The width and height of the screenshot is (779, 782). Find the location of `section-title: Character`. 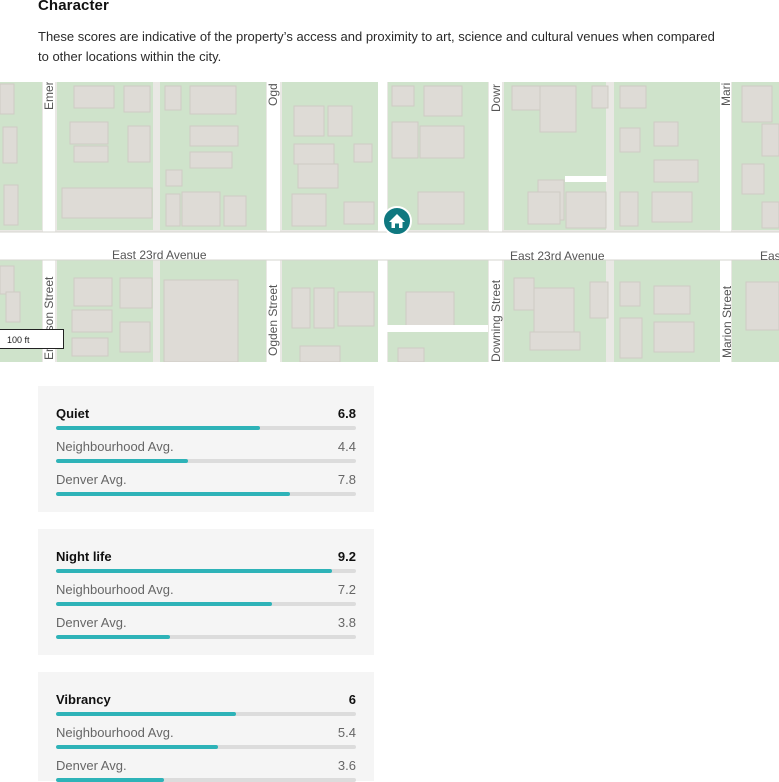

section-title: Character is located at coordinates (73, 7).